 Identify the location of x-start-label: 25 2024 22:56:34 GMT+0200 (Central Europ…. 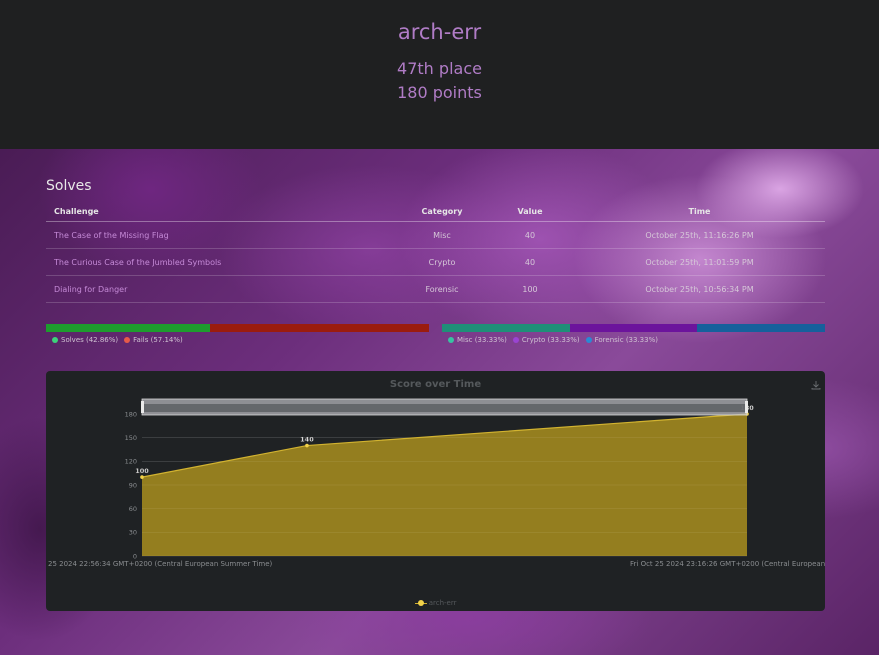
(160, 564).